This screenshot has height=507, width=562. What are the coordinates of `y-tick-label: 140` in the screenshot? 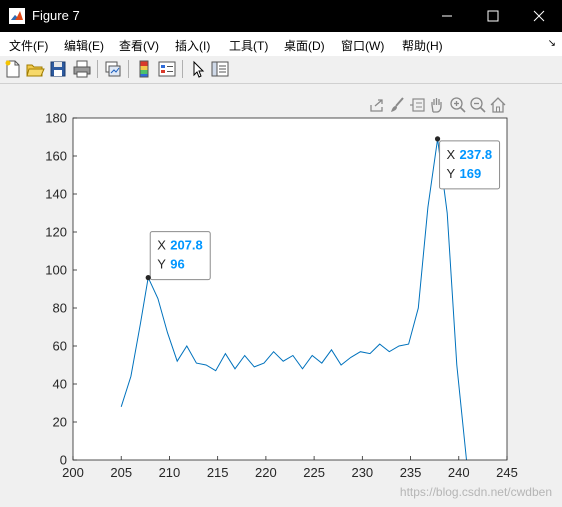 It's located at (56, 194).